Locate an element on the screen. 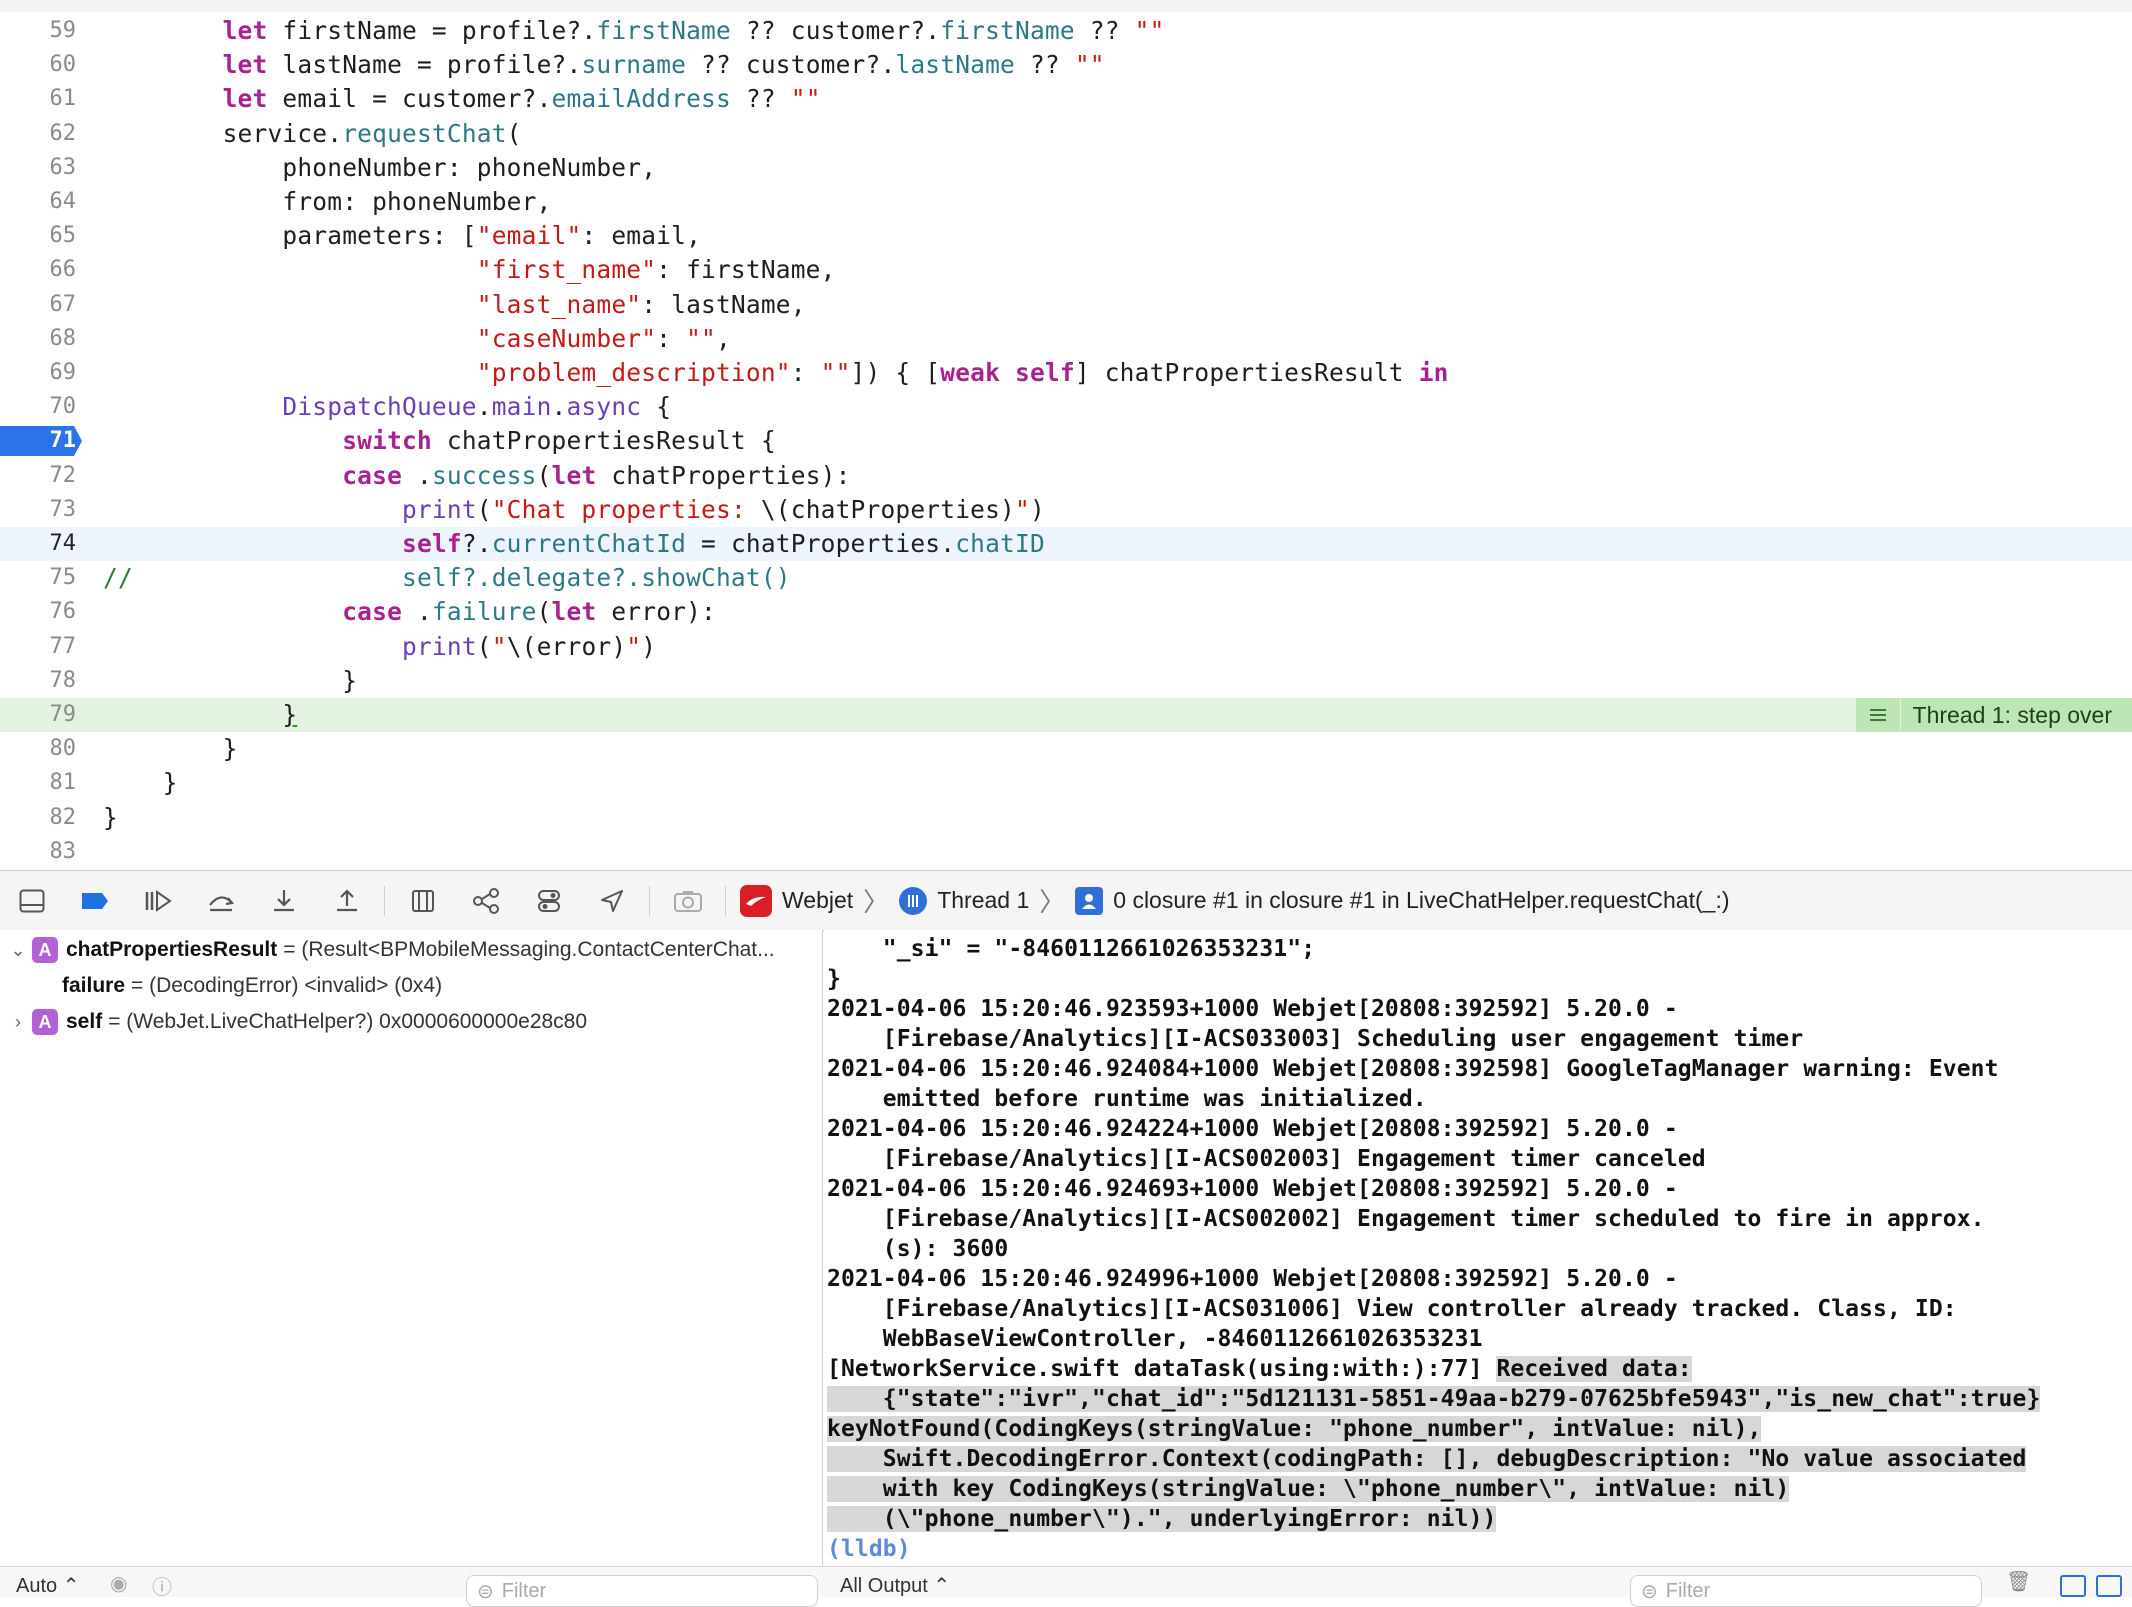  code-text: "first_name": firstName, is located at coordinates (656, 270).